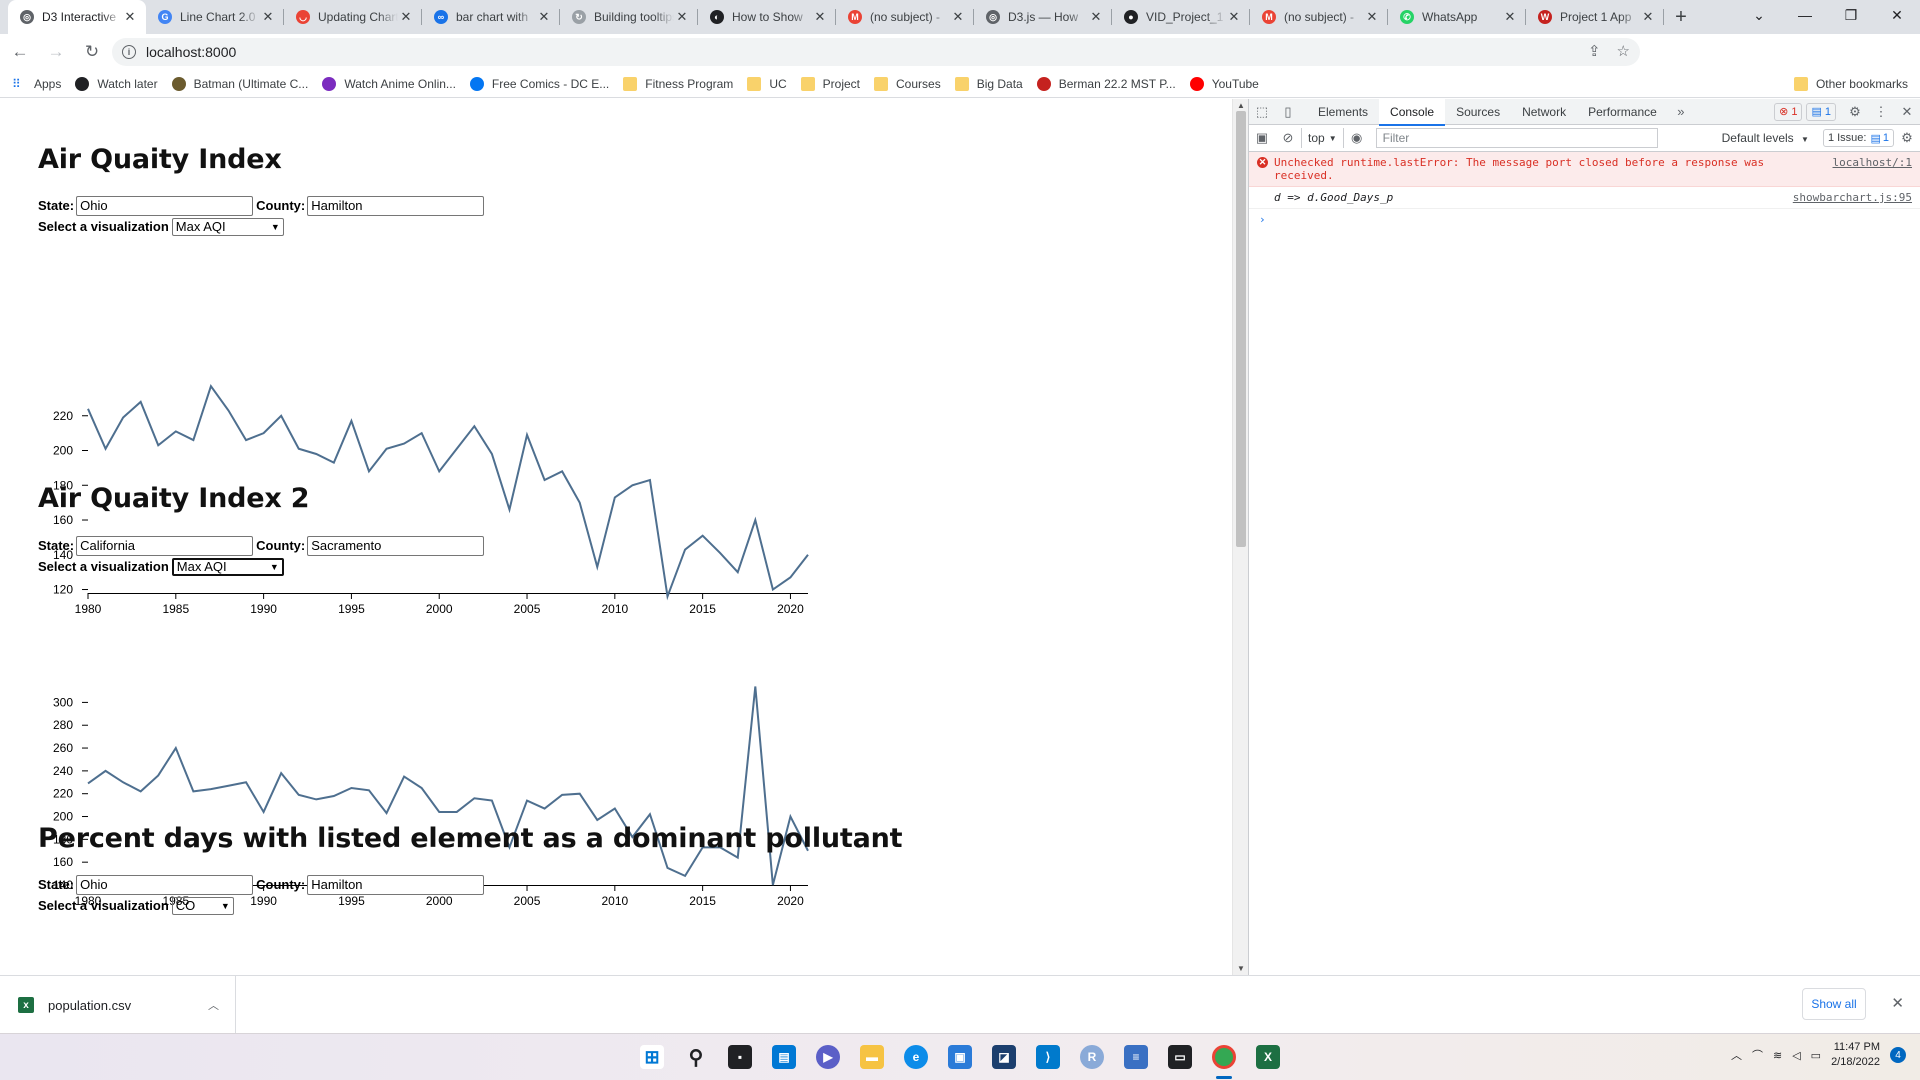 The height and width of the screenshot is (1080, 1920). I want to click on message-count-badge: ▤ 1, so click(1821, 111).